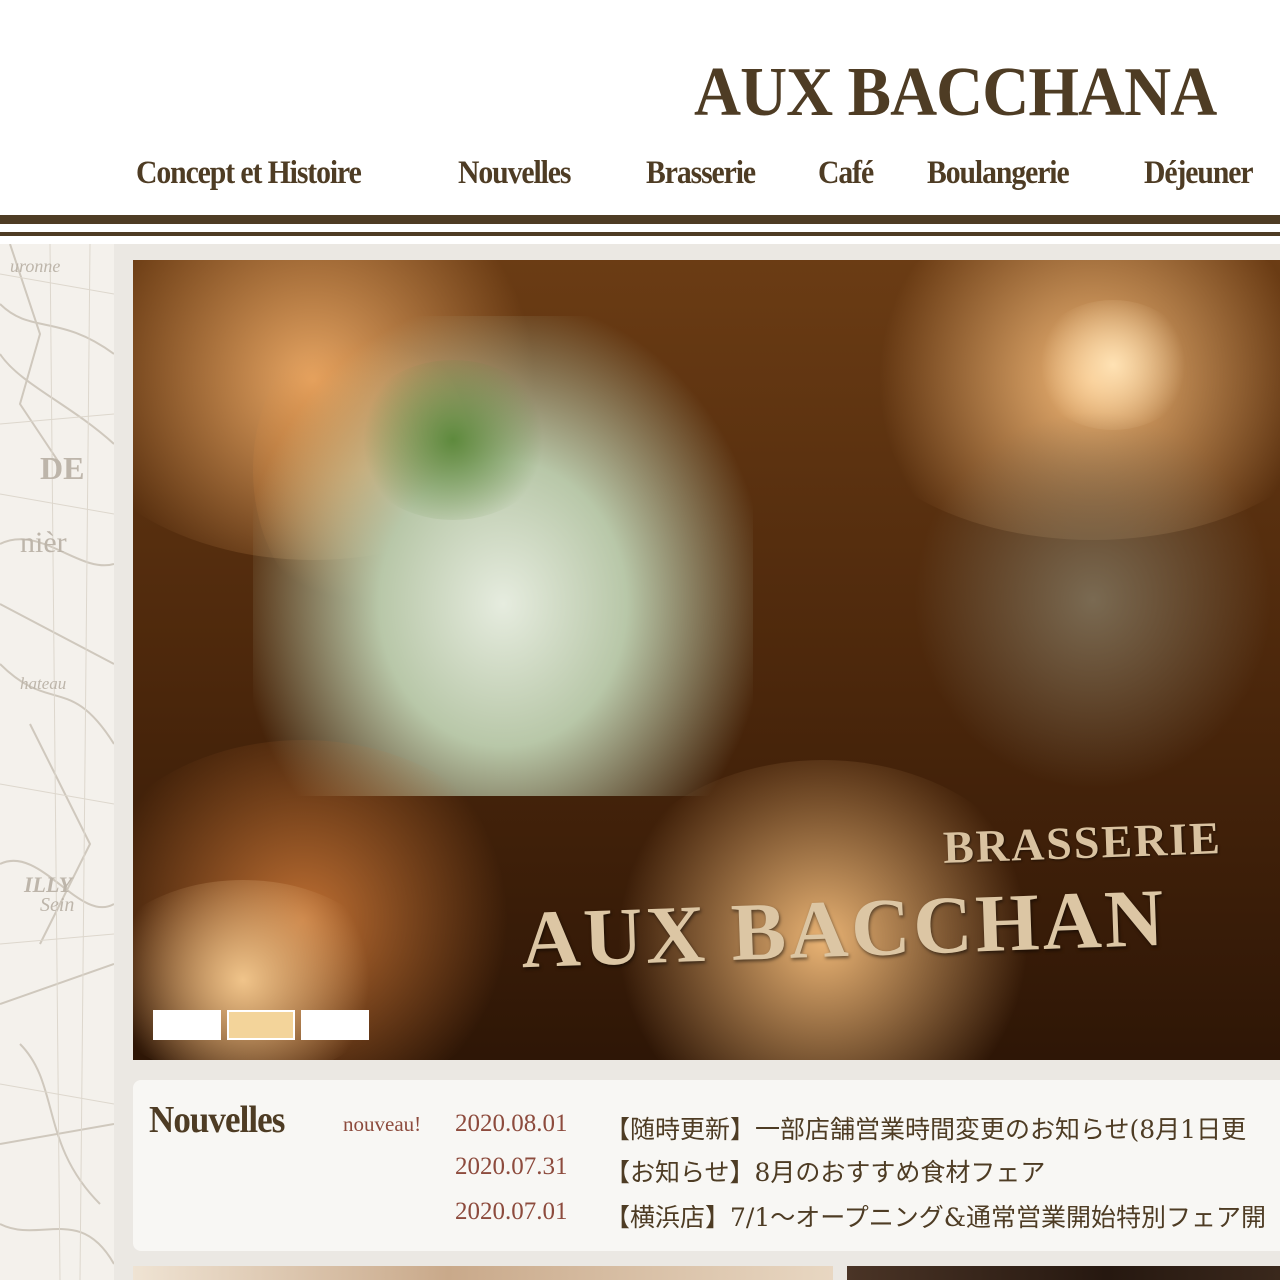  Describe the element at coordinates (955, 93) in the screenshot. I see `site-logo: AUX BACCHANA` at that location.